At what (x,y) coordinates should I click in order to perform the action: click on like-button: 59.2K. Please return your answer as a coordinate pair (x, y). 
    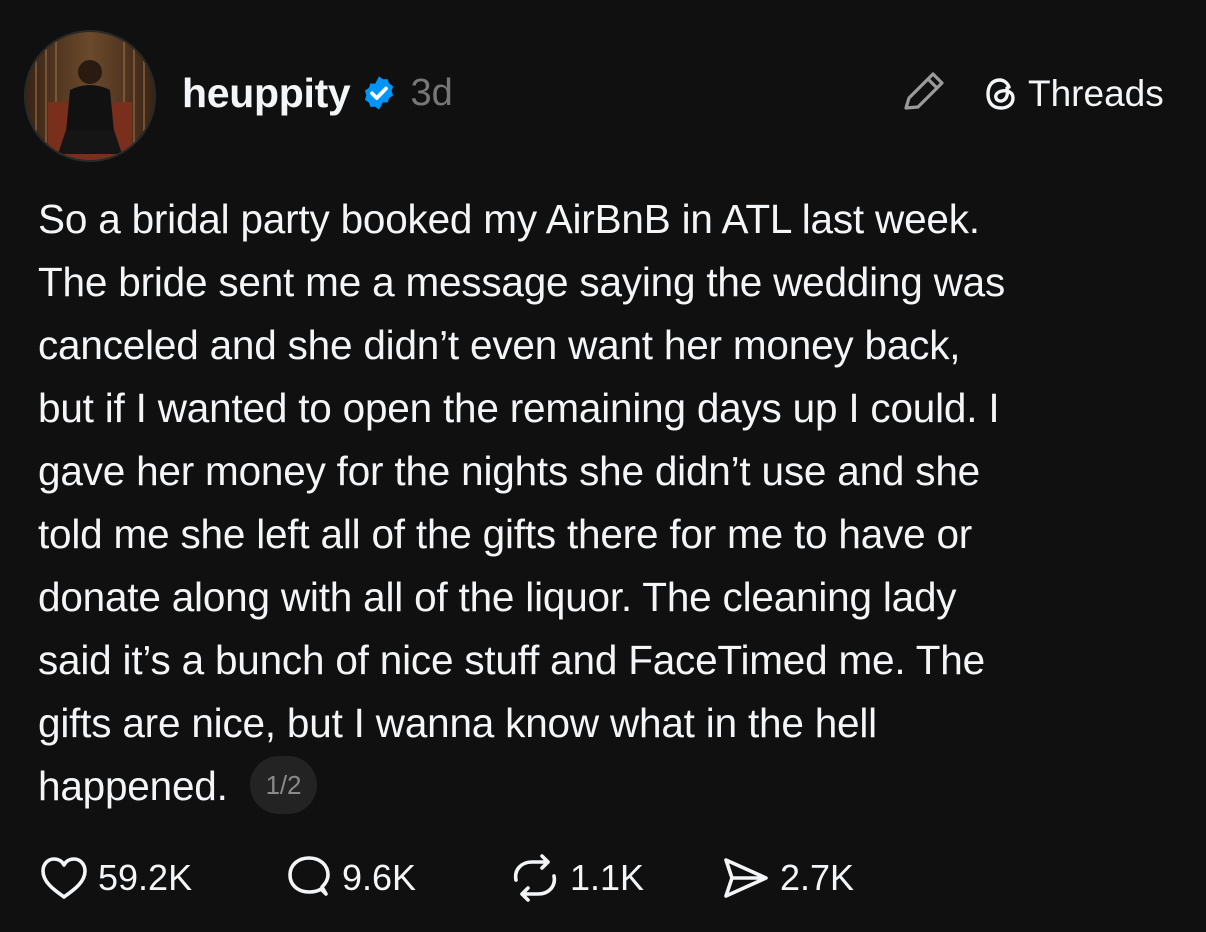
    Looking at the image, I should click on (161, 878).